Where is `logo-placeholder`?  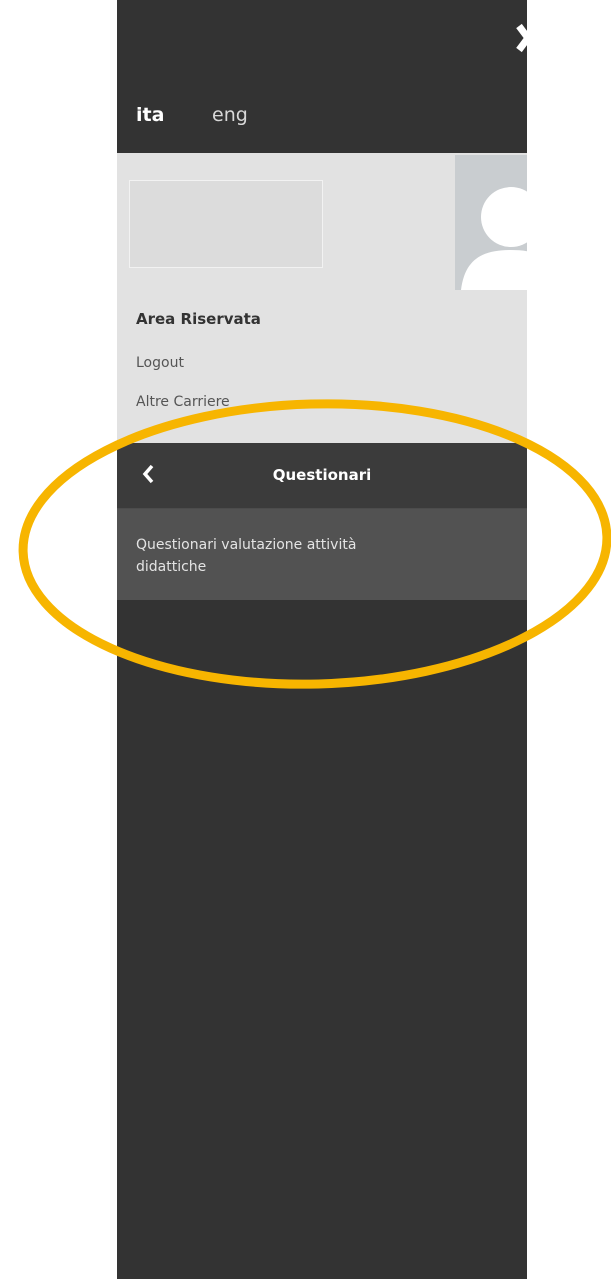
logo-placeholder is located at coordinates (226, 224).